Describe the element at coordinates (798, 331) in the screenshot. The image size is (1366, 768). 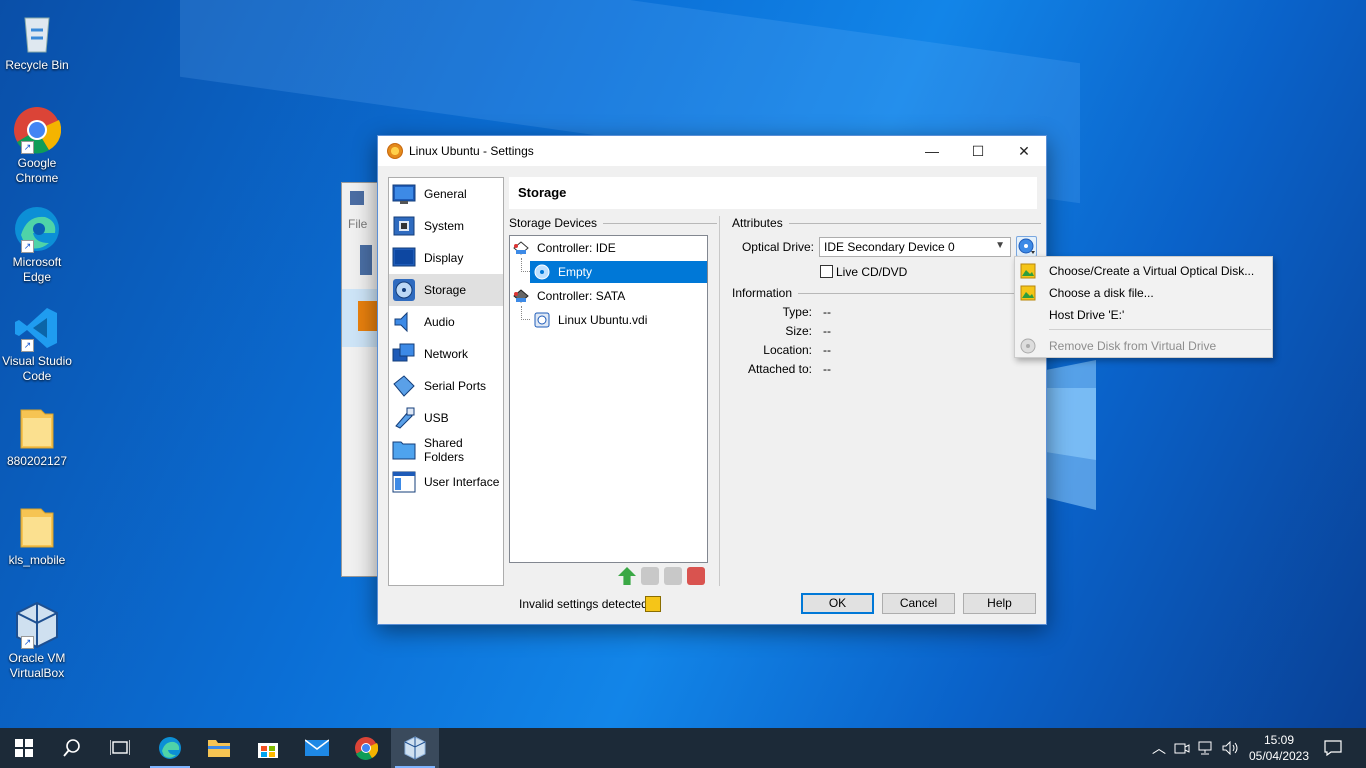
I see `size-label: Size:` at that location.